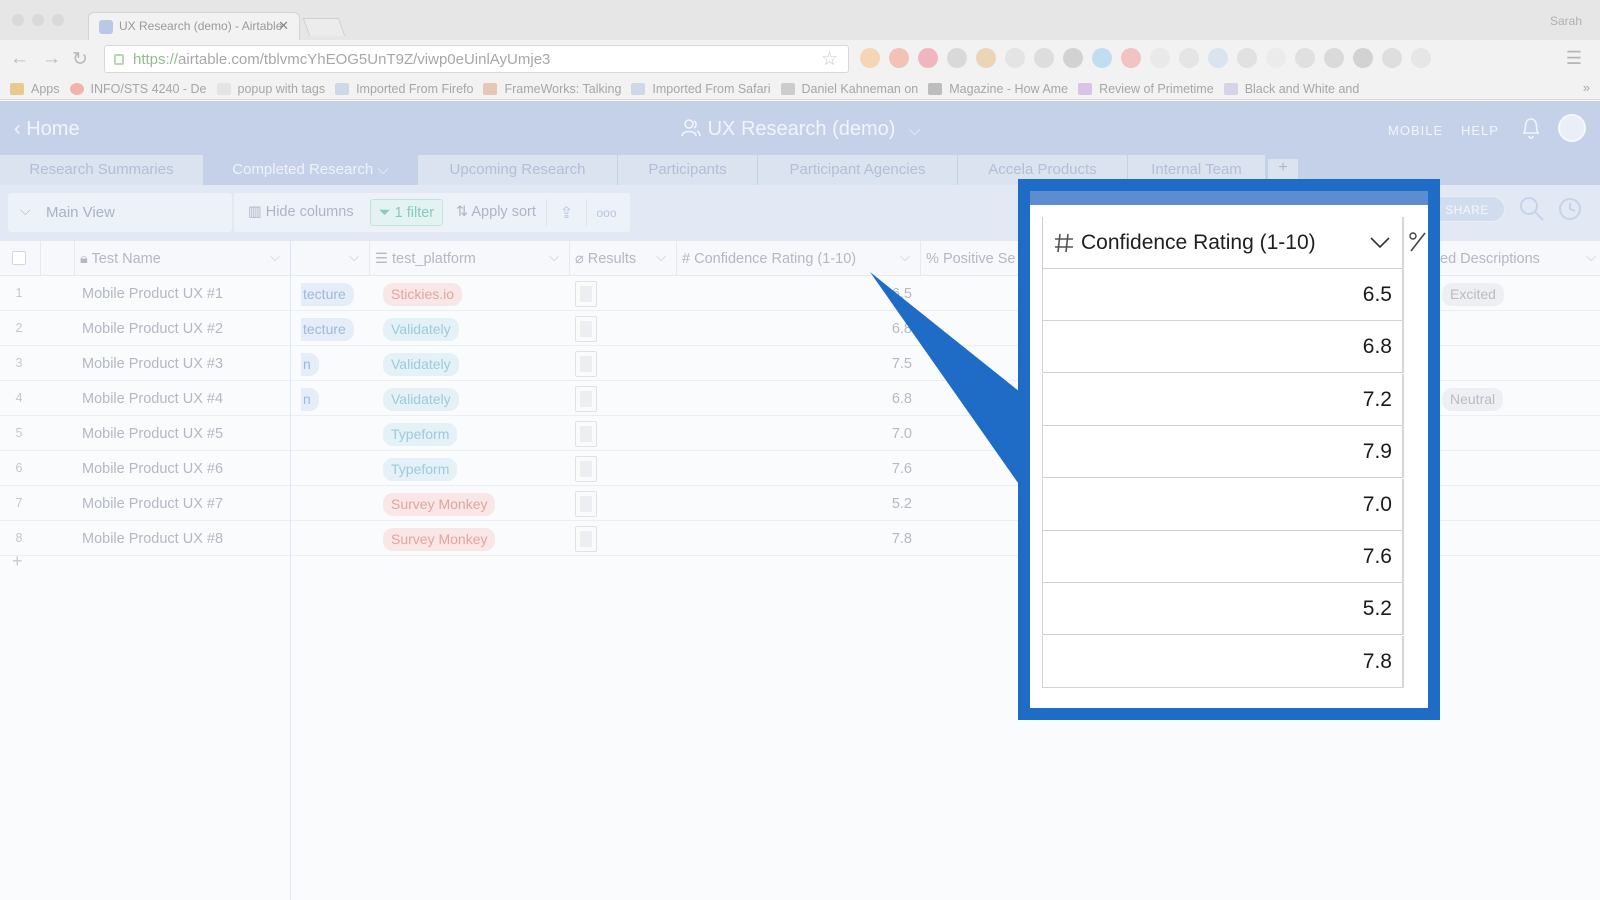 The height and width of the screenshot is (900, 1600). What do you see at coordinates (17, 561) in the screenshot?
I see `add-row-button: +` at bounding box center [17, 561].